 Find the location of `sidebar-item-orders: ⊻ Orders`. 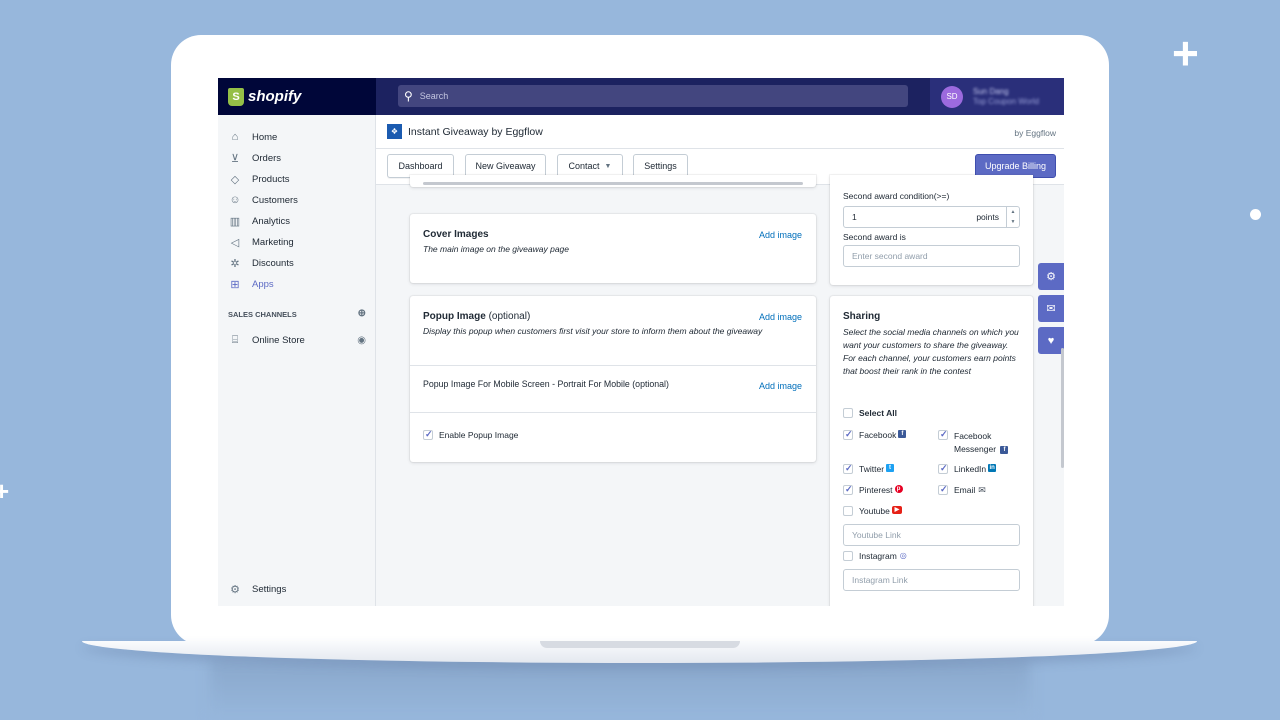

sidebar-item-orders: ⊻ Orders is located at coordinates (254, 158).